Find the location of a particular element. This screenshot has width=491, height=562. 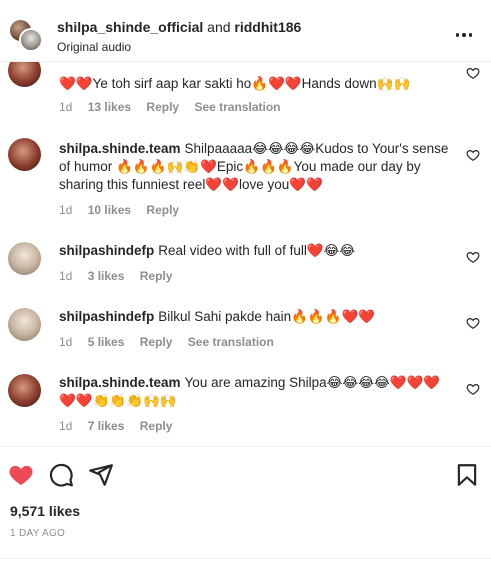

comment-likes: 3 likes is located at coordinates (106, 276).